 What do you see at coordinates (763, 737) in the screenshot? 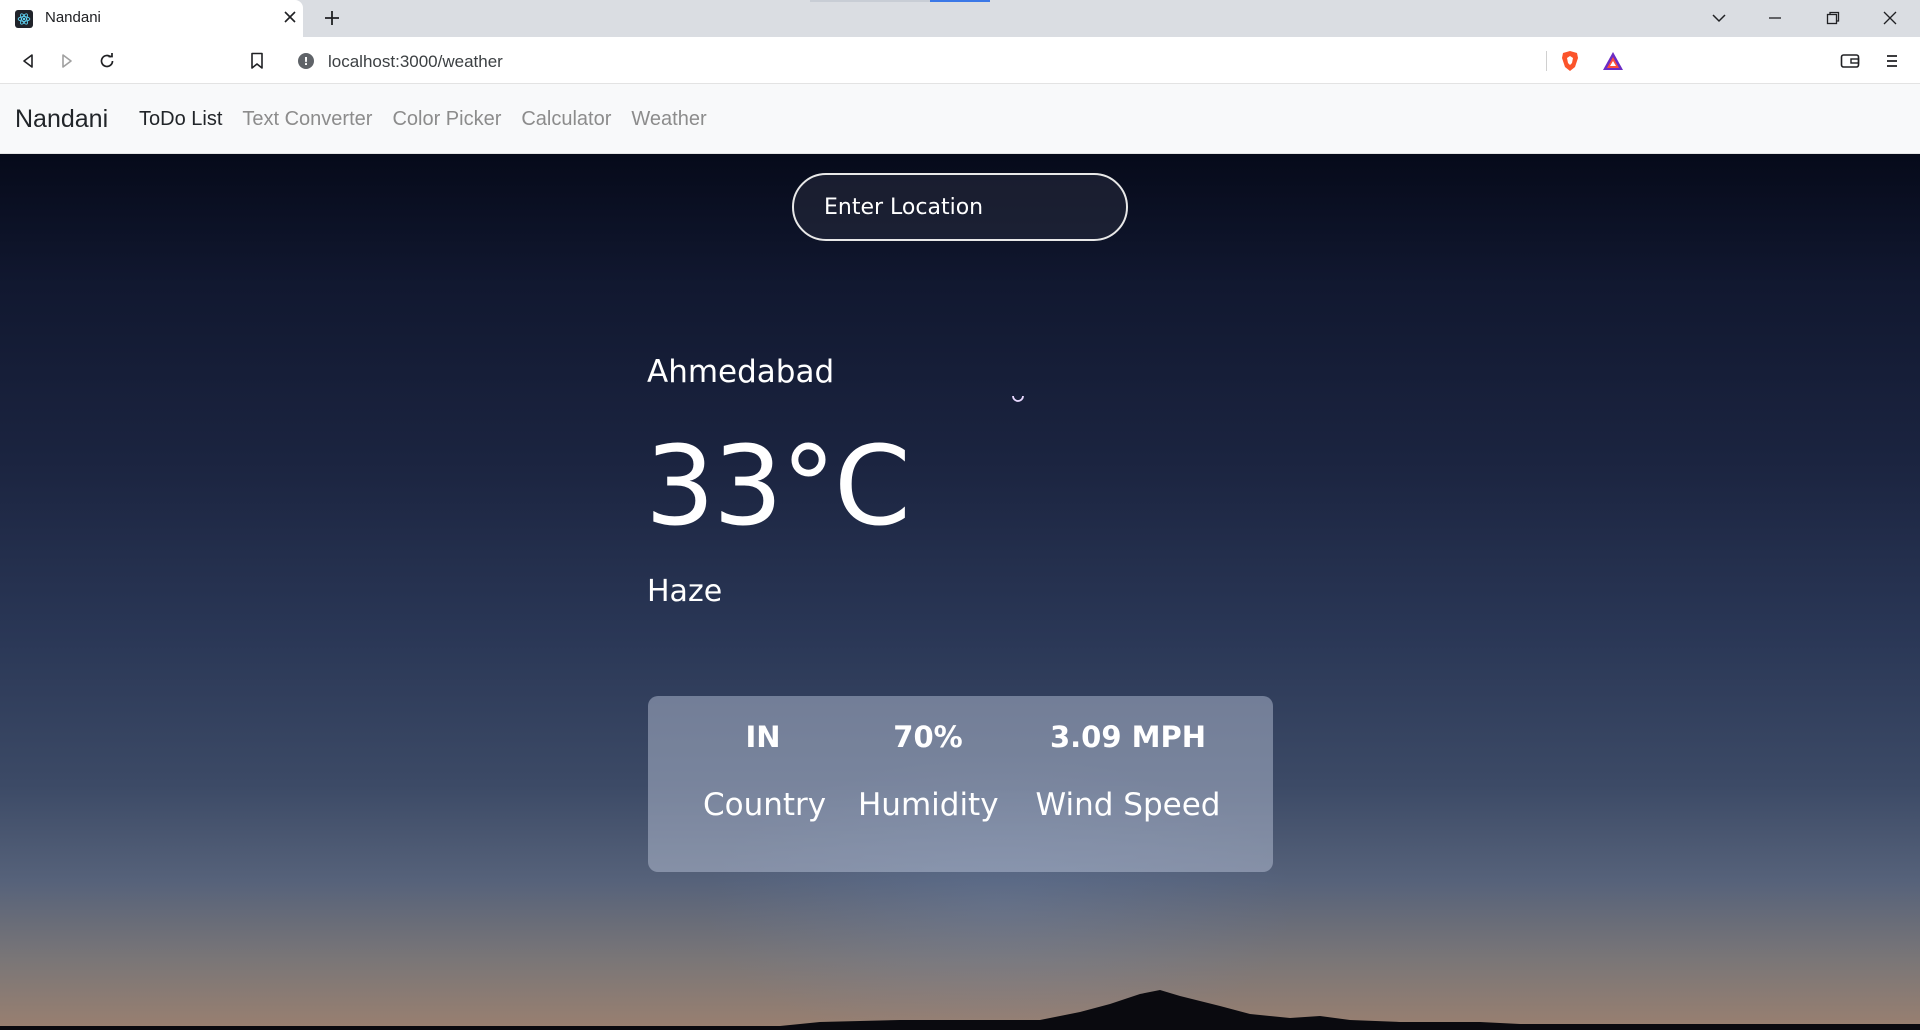
I see `stat-country-value: IN` at bounding box center [763, 737].